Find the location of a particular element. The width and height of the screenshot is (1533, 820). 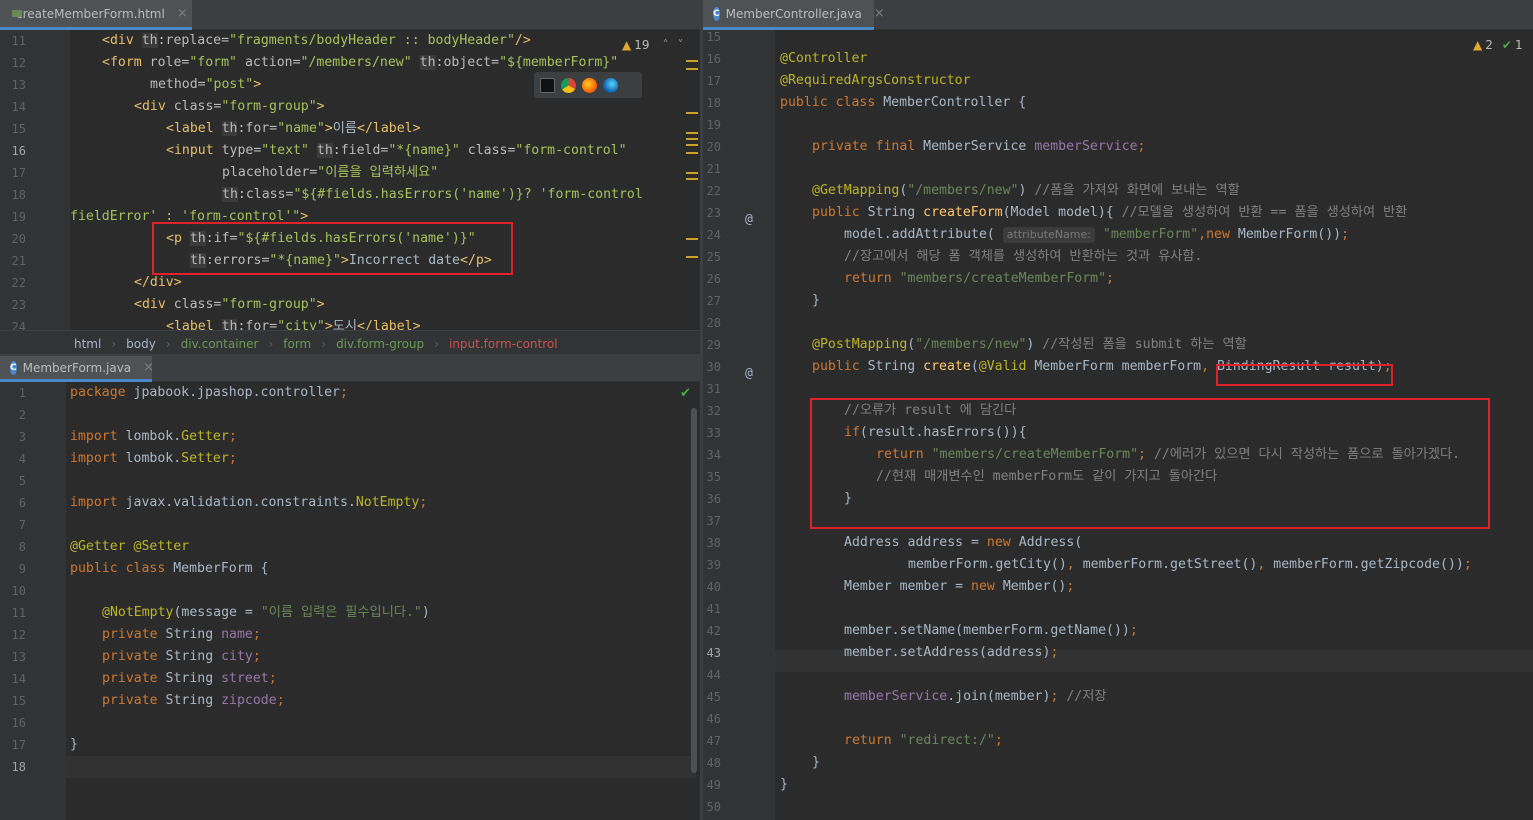

breadcrumb-item: div.form-group is located at coordinates (380, 344).